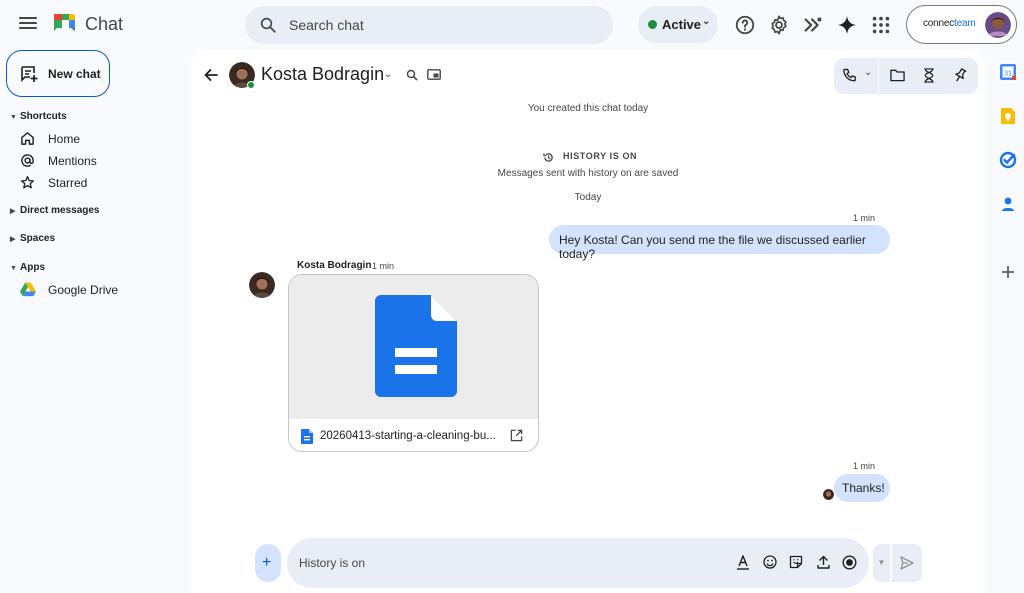  I want to click on section-apps: ▼ Apps, so click(27, 267).